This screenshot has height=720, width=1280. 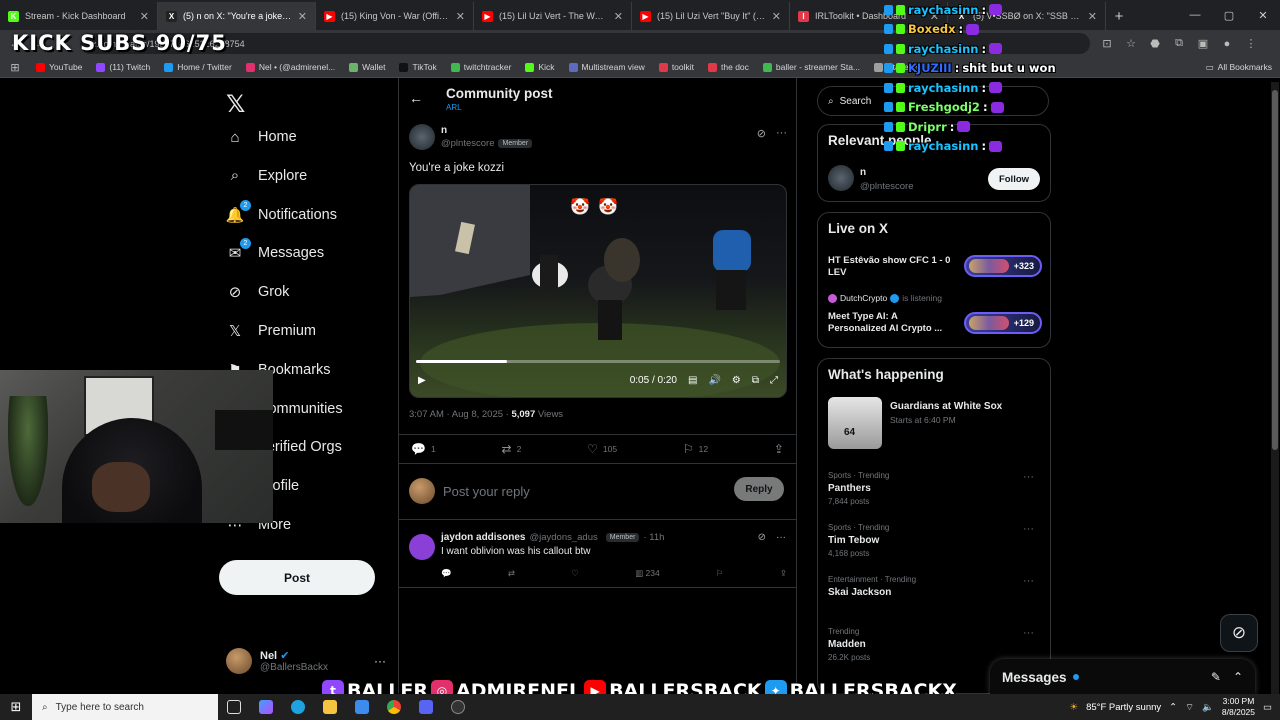 I want to click on copilot-icon, so click(x=266, y=707).